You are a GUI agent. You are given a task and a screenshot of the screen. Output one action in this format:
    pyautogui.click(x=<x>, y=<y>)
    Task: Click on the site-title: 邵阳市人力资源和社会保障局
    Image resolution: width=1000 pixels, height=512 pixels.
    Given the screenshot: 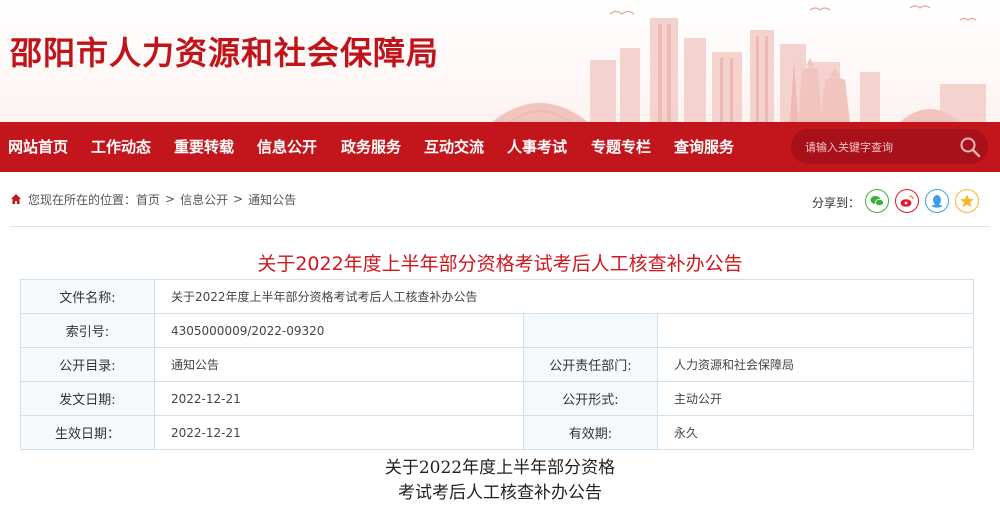 What is the action you would take?
    pyautogui.click(x=225, y=53)
    